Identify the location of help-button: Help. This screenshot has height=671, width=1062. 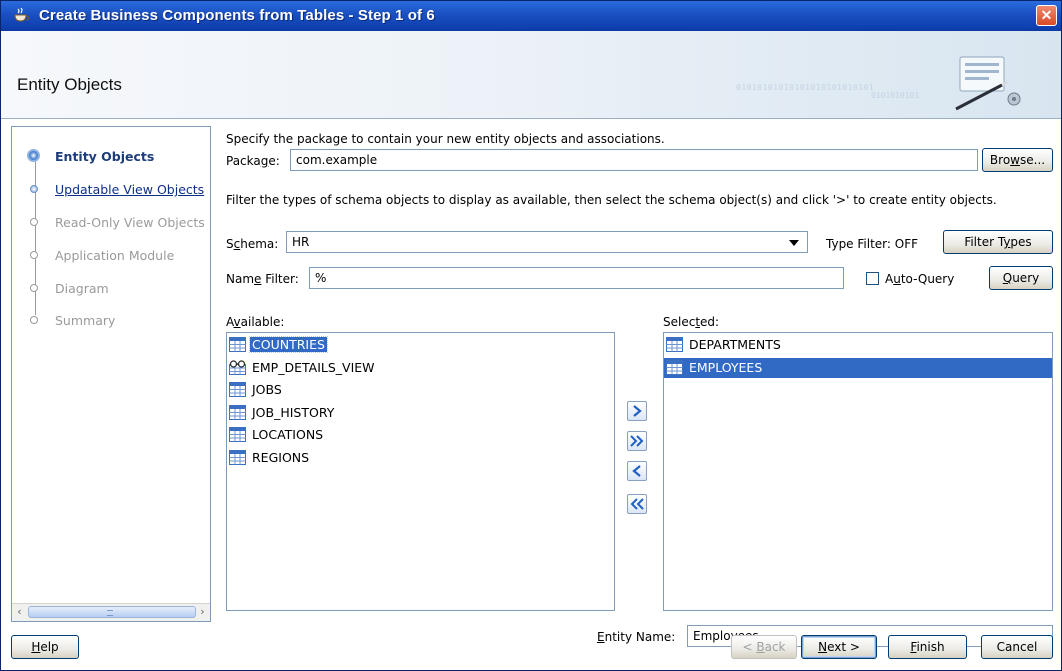
(45, 647).